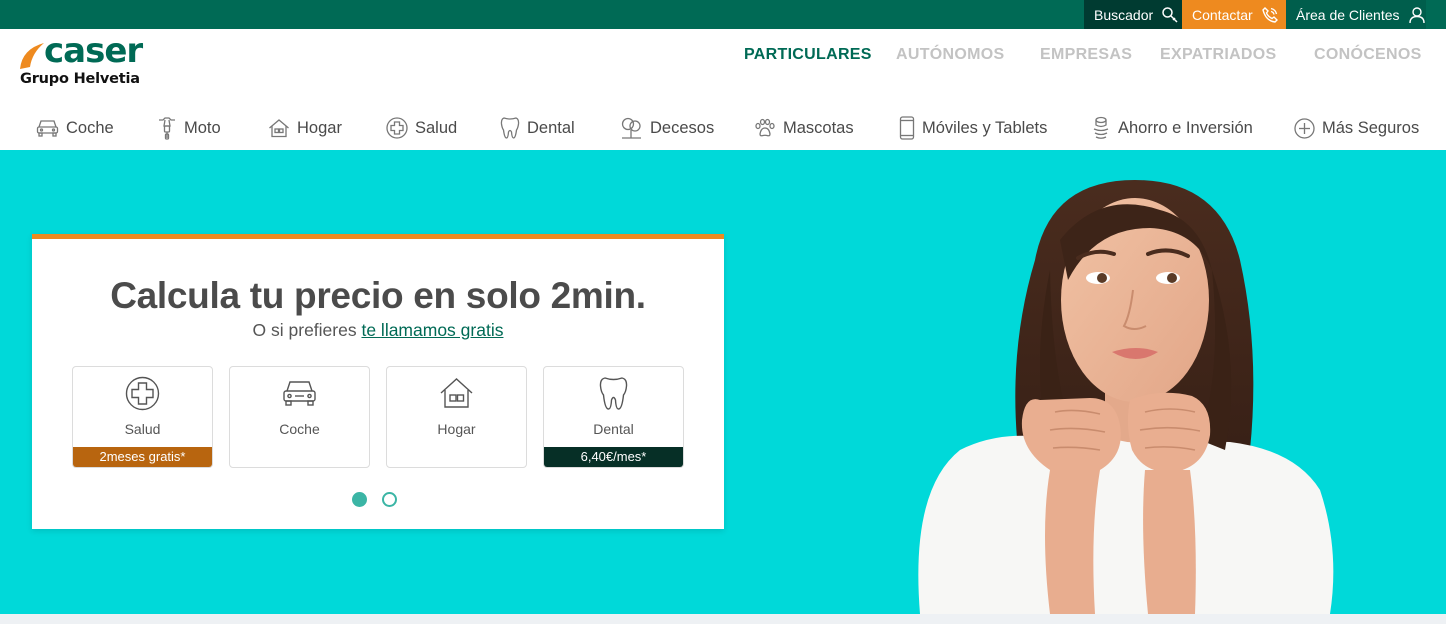  I want to click on product-dental-badge: 6,40€/mes*, so click(613, 457).